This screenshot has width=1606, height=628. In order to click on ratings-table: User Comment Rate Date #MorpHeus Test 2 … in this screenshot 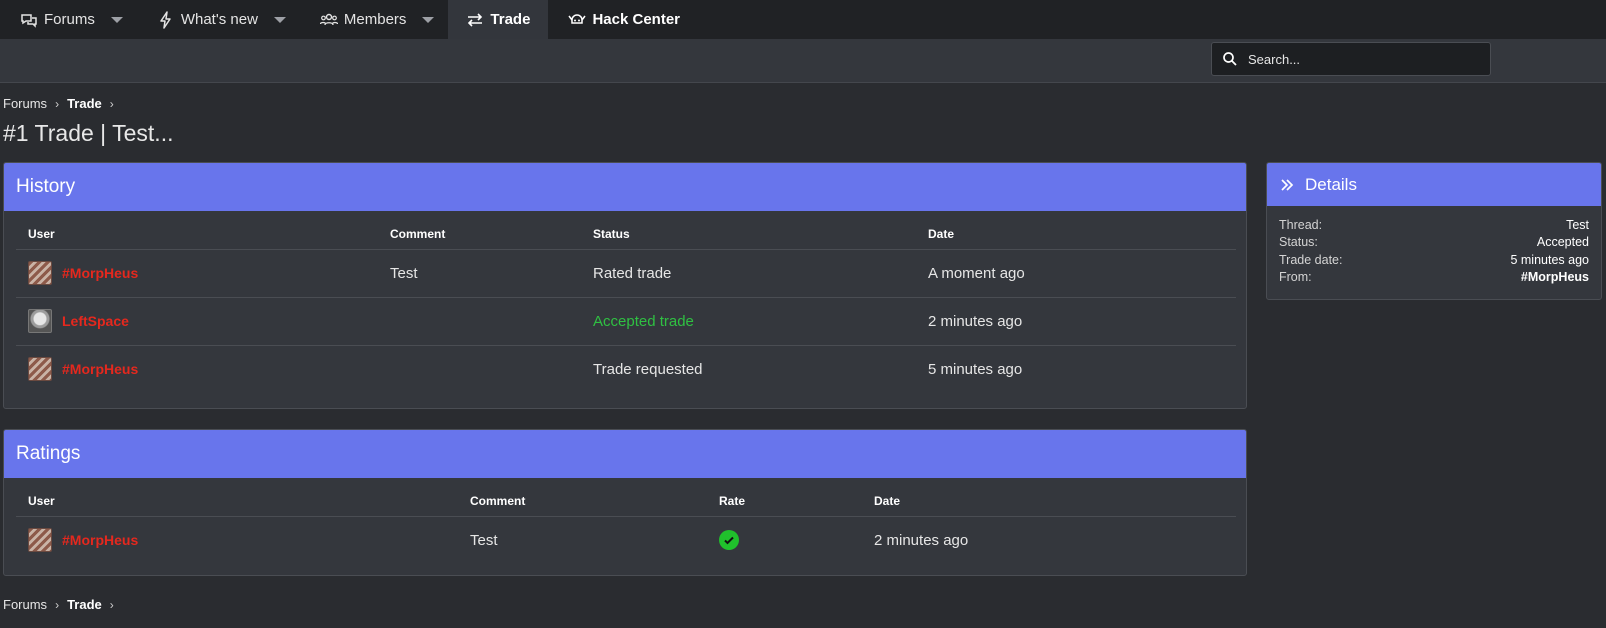, I will do `click(626, 521)`.